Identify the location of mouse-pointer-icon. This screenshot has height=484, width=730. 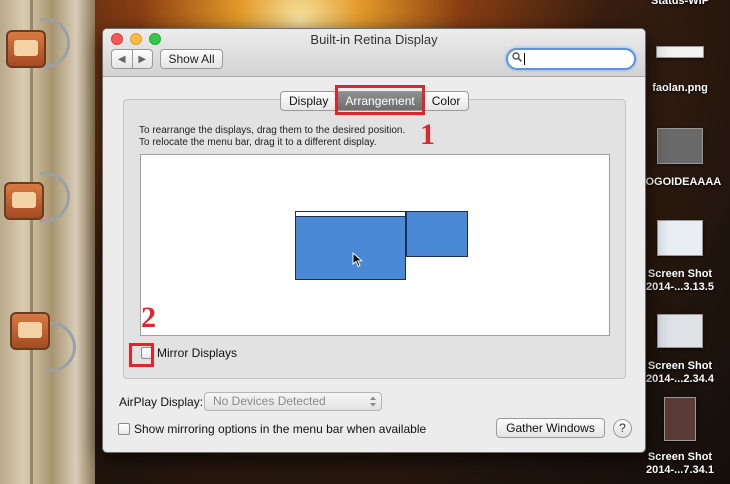
(357, 260).